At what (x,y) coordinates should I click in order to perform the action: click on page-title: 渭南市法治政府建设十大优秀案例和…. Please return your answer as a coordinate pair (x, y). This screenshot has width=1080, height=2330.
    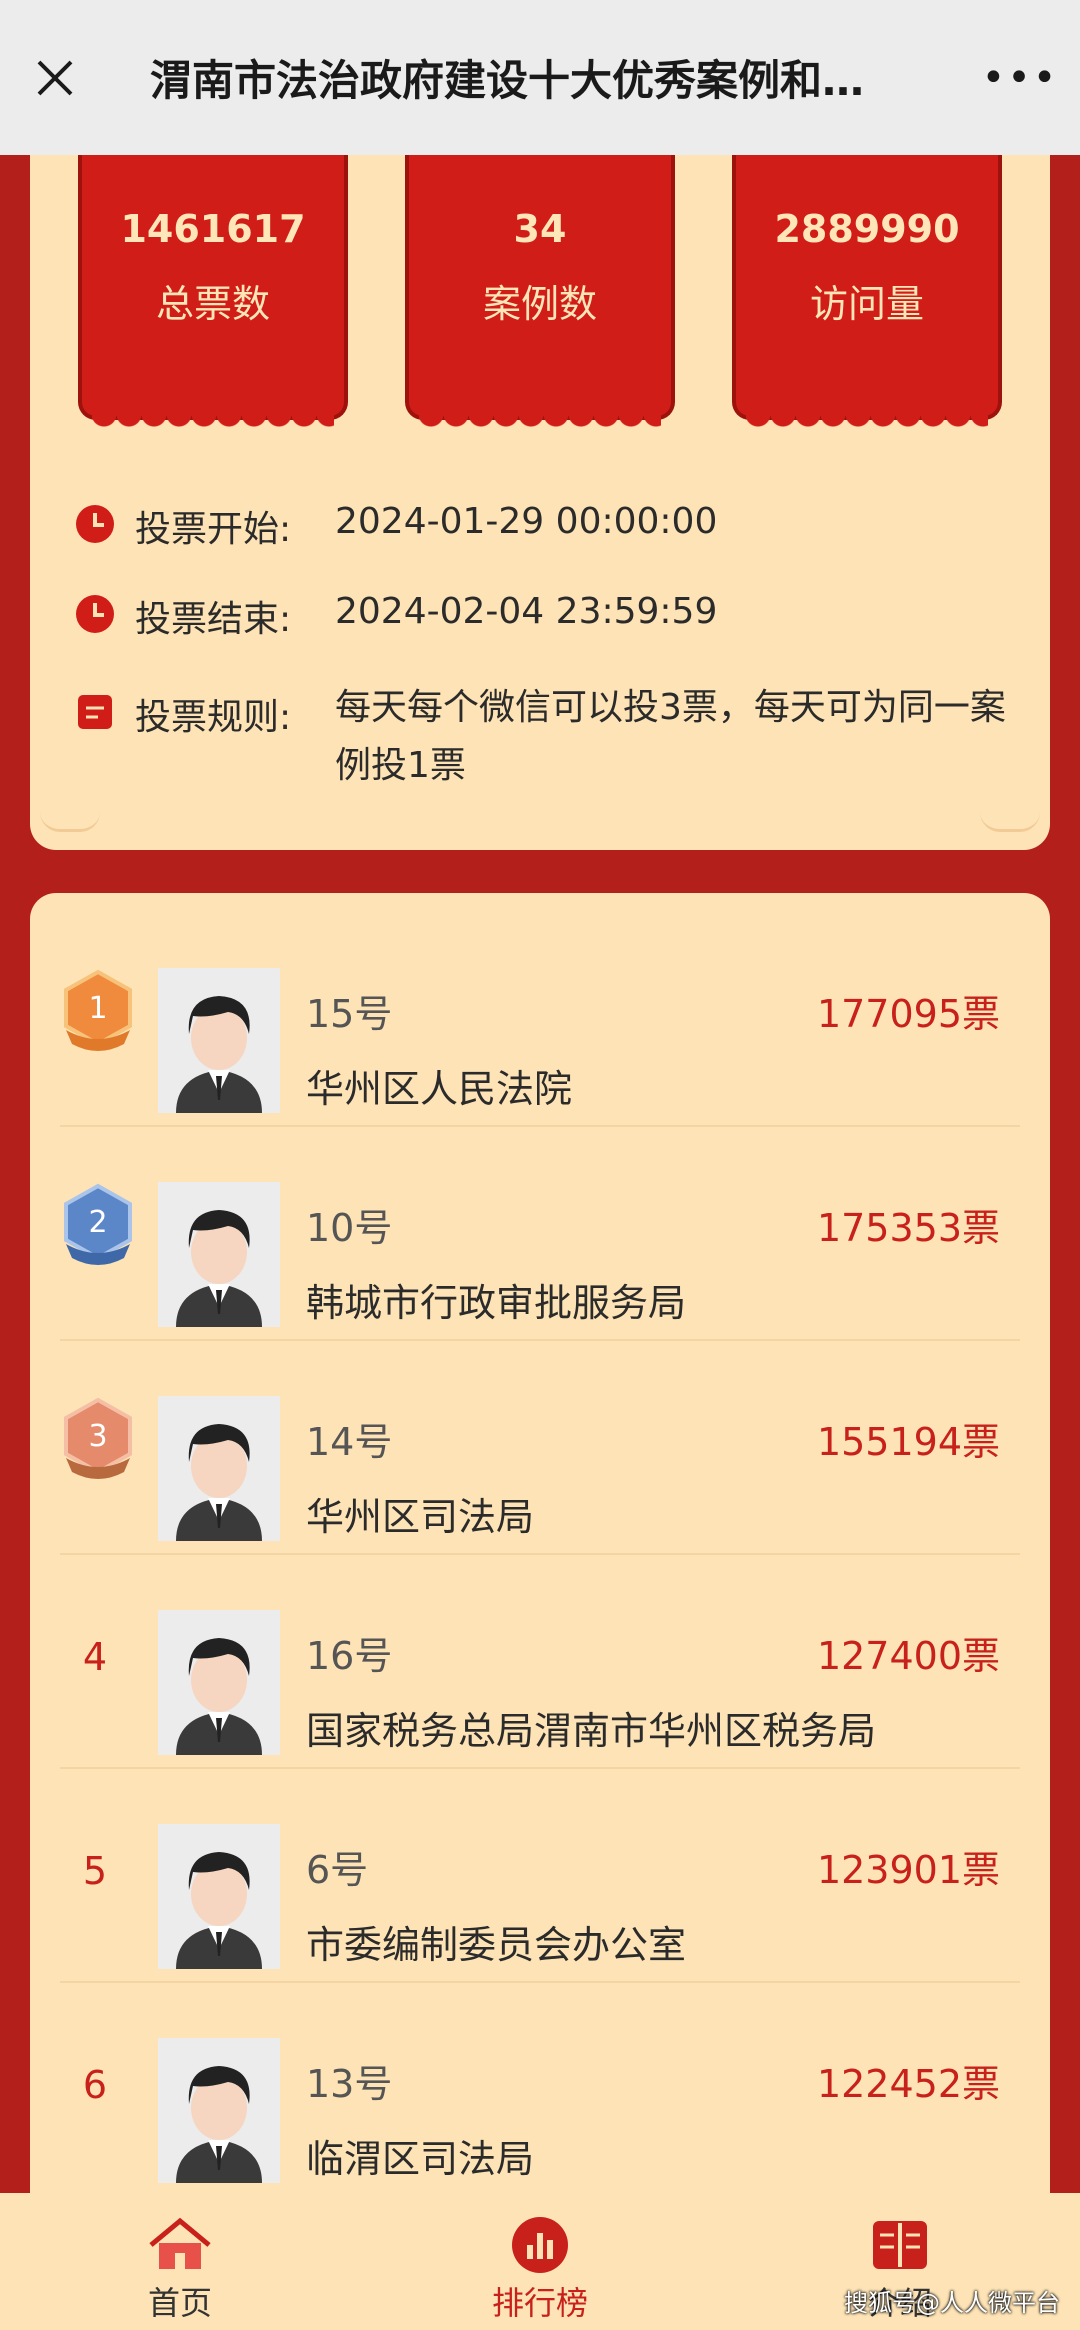
    Looking at the image, I should click on (507, 80).